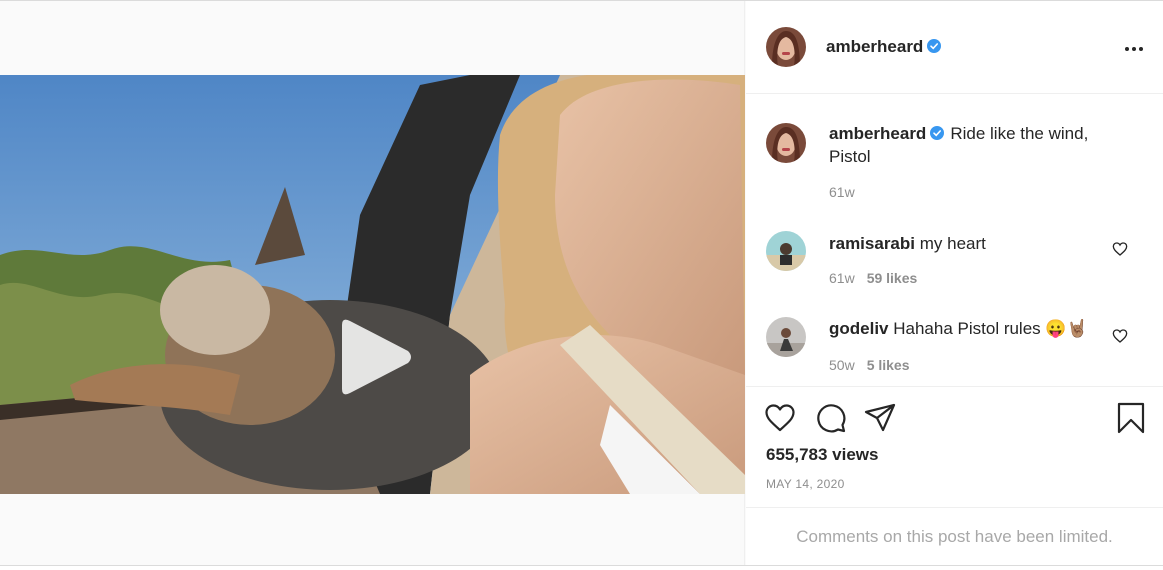 Image resolution: width=1163 pixels, height=570 pixels. Describe the element at coordinates (786, 143) in the screenshot. I see `caption-avatar` at that location.